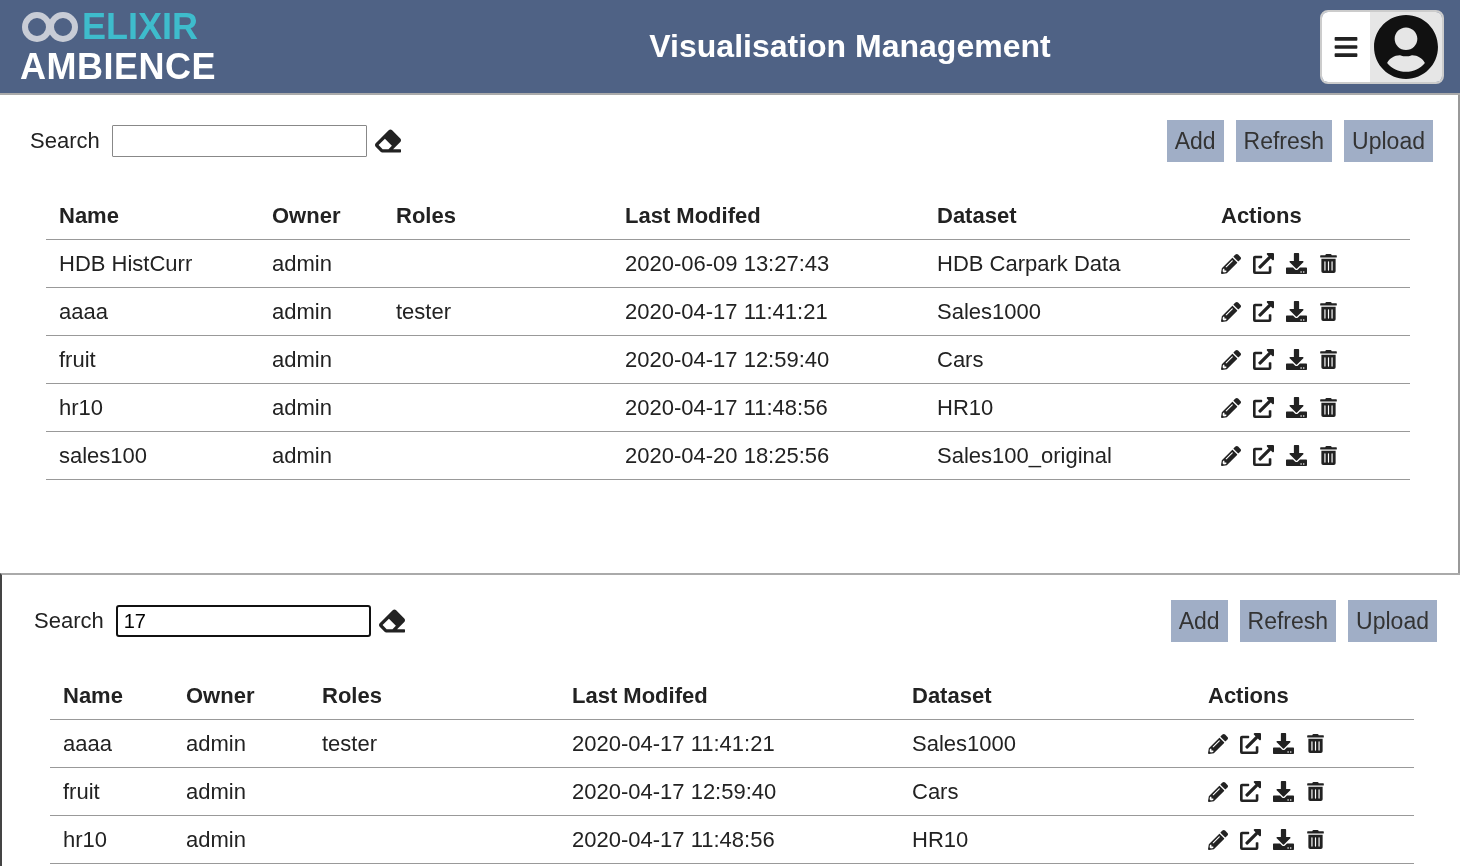 The image size is (1460, 866). What do you see at coordinates (118, 66) in the screenshot?
I see `logo-text: AMBIENCE` at bounding box center [118, 66].